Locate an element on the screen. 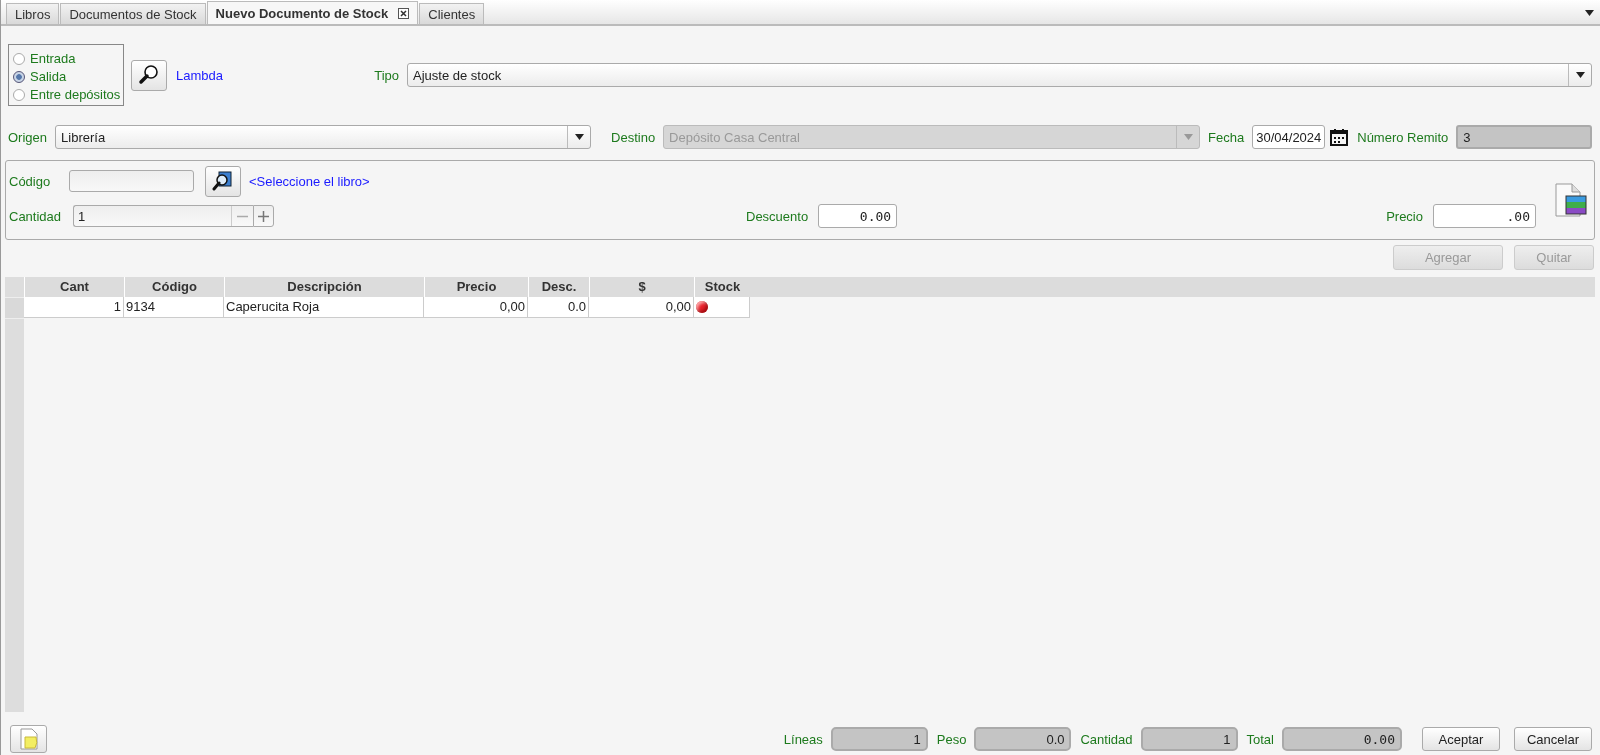 This screenshot has width=1600, height=755. type-select: Ajuste de stock is located at coordinates (999, 75).